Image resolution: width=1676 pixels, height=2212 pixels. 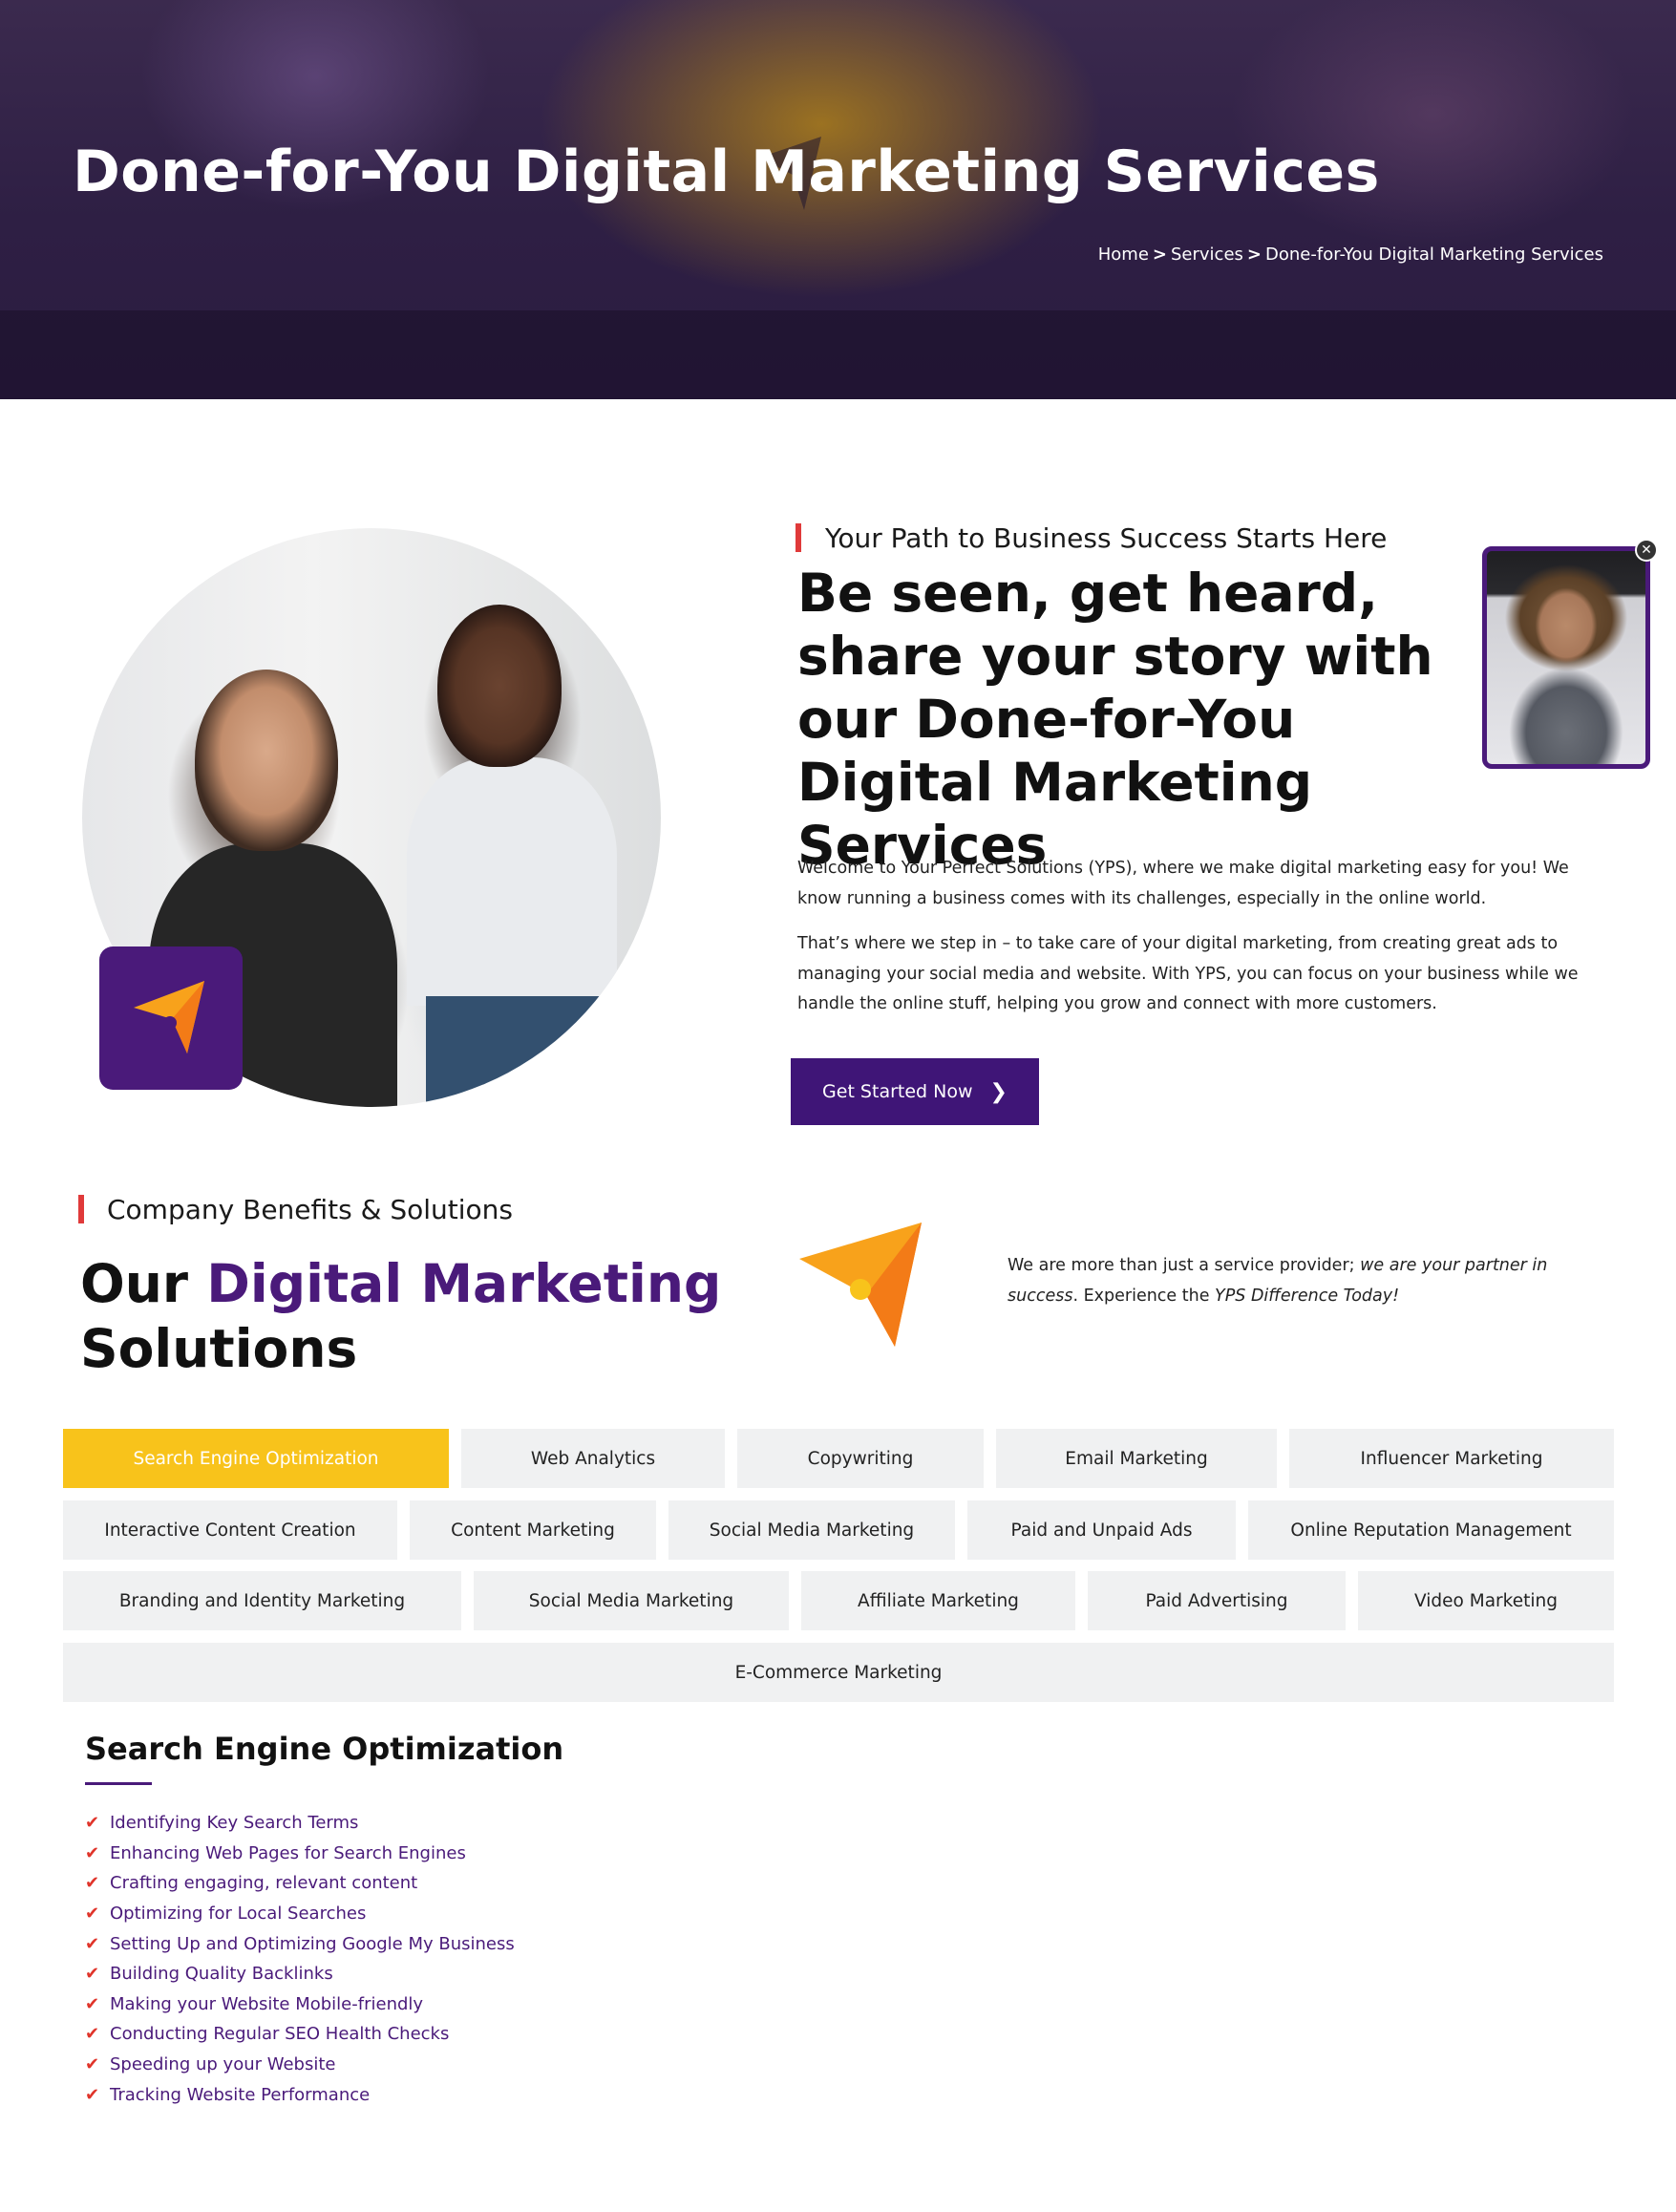 What do you see at coordinates (1101, 1530) in the screenshot?
I see `tab-paid-and-unpaid-ads: Paid and Unpaid Ads` at bounding box center [1101, 1530].